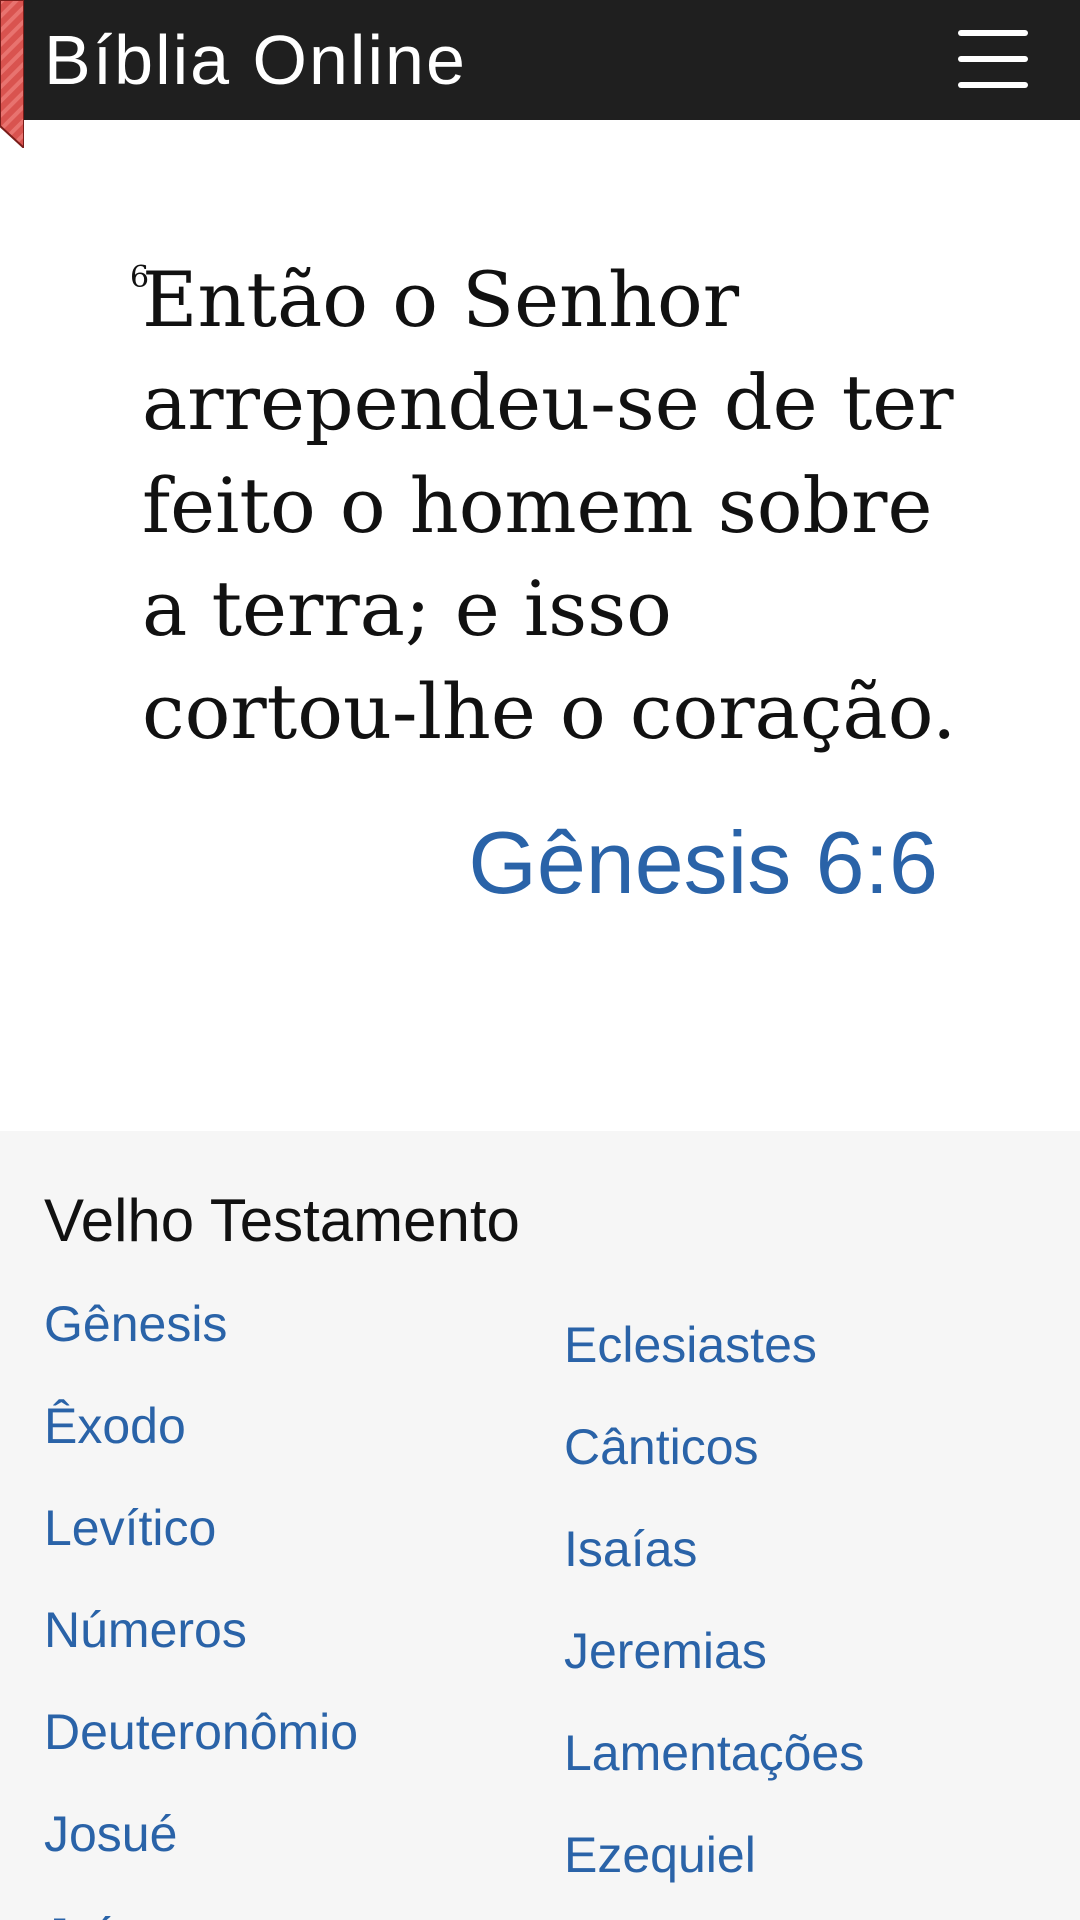 This screenshot has height=1920, width=1080. What do you see at coordinates (714, 1549) in the screenshot?
I see `book-link-isaias: Isaías` at bounding box center [714, 1549].